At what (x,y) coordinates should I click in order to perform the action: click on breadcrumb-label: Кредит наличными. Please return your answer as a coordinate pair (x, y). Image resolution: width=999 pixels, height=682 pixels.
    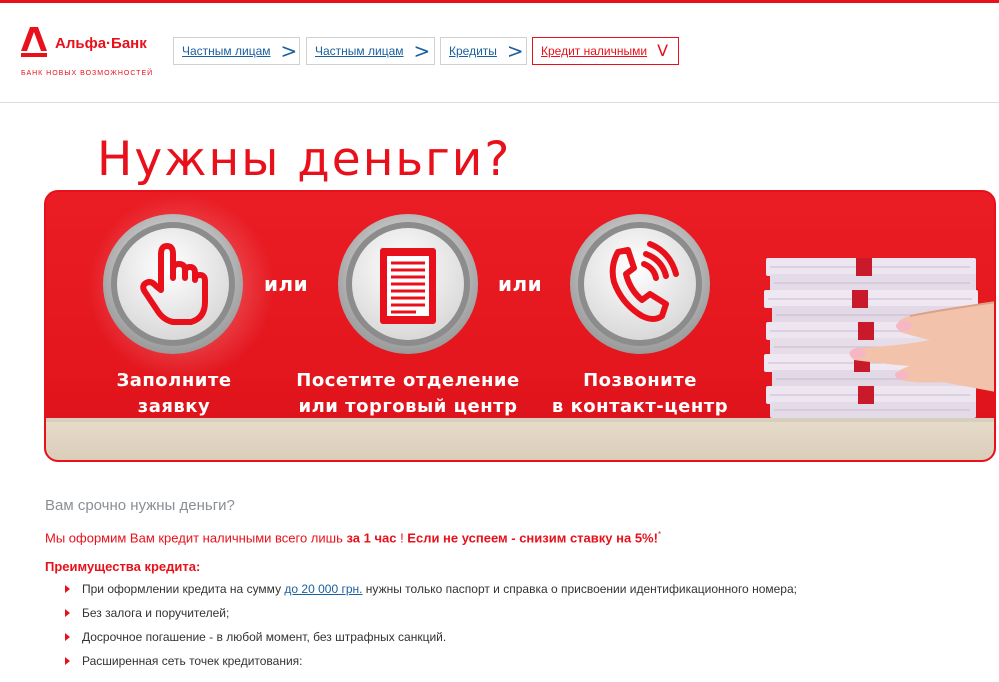
    Looking at the image, I should click on (594, 51).